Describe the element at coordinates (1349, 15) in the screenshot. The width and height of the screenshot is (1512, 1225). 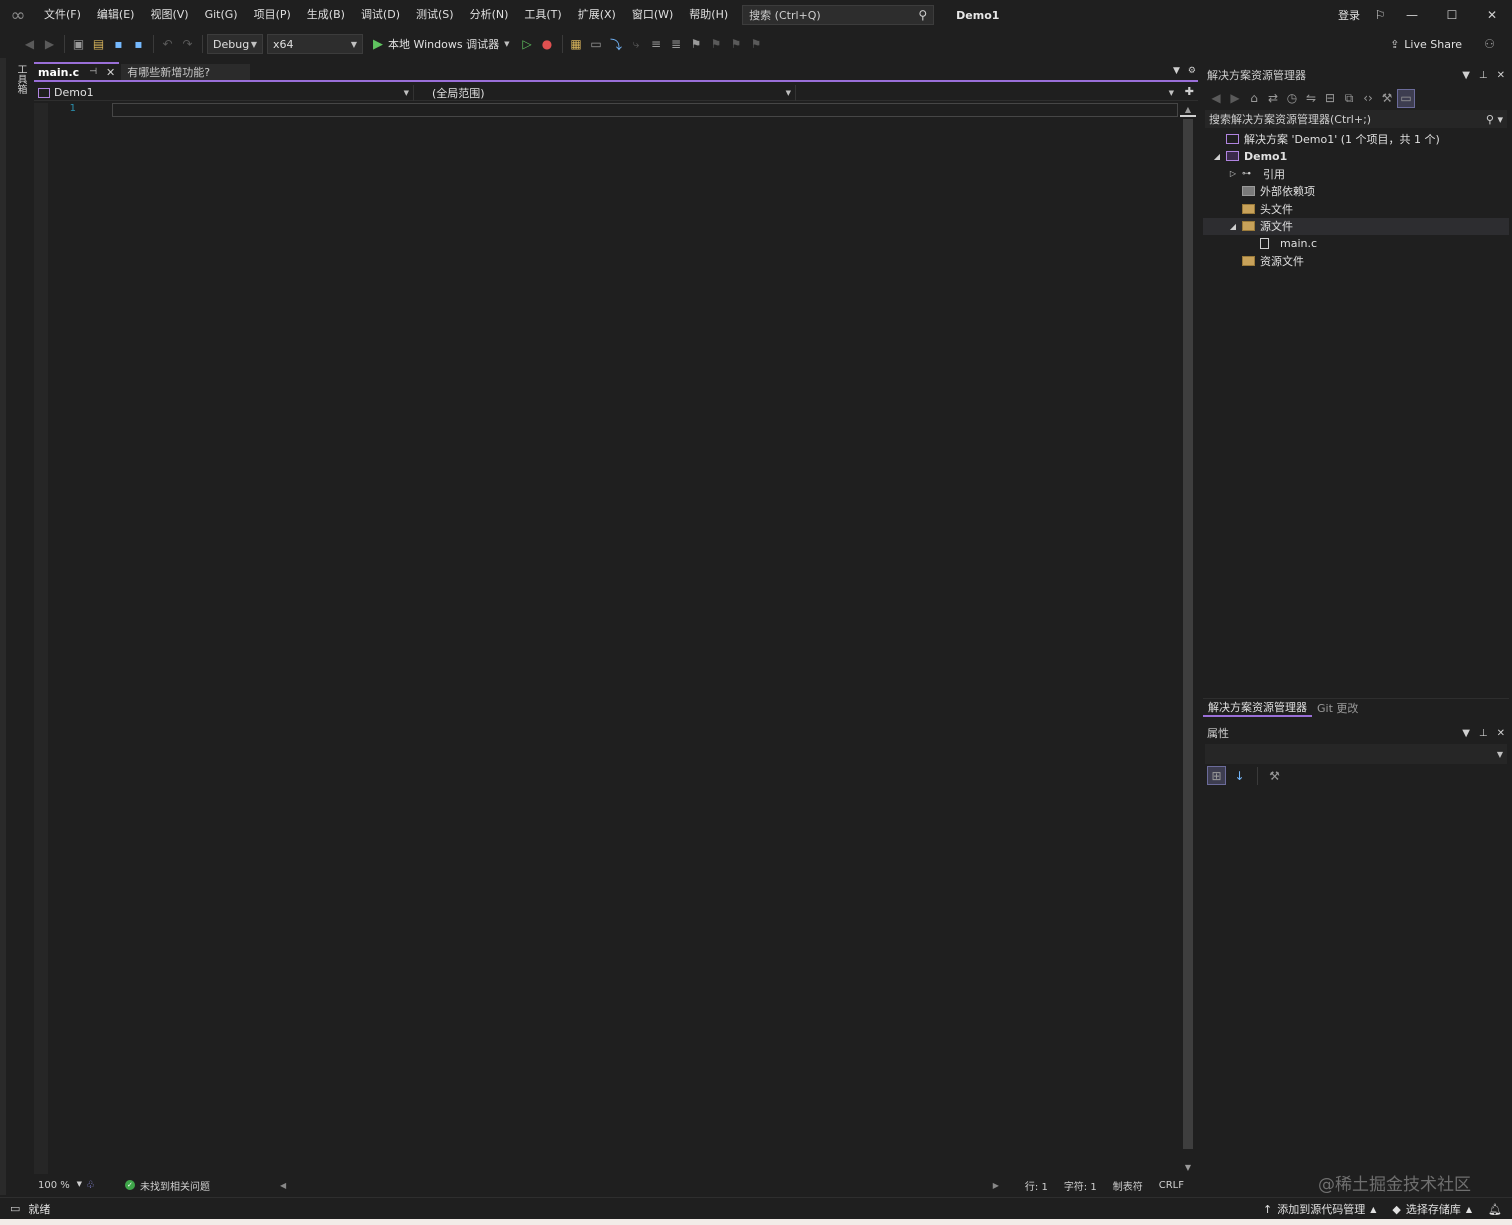
I see `sign-in-link: 登录` at that location.